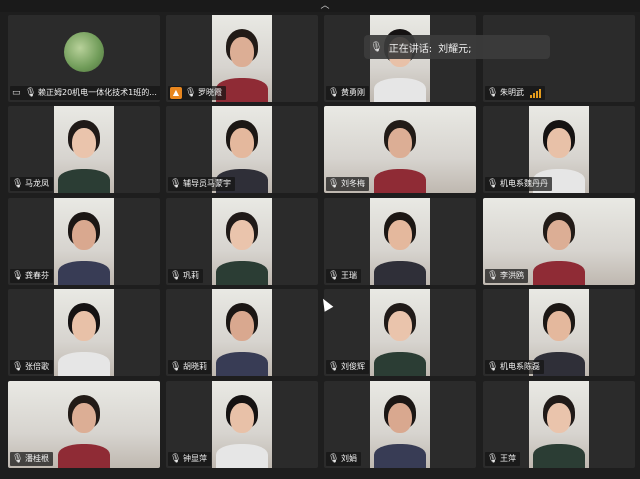  What do you see at coordinates (84, 332) in the screenshot?
I see `participant-tile: 🎙 张倍歌` at bounding box center [84, 332].